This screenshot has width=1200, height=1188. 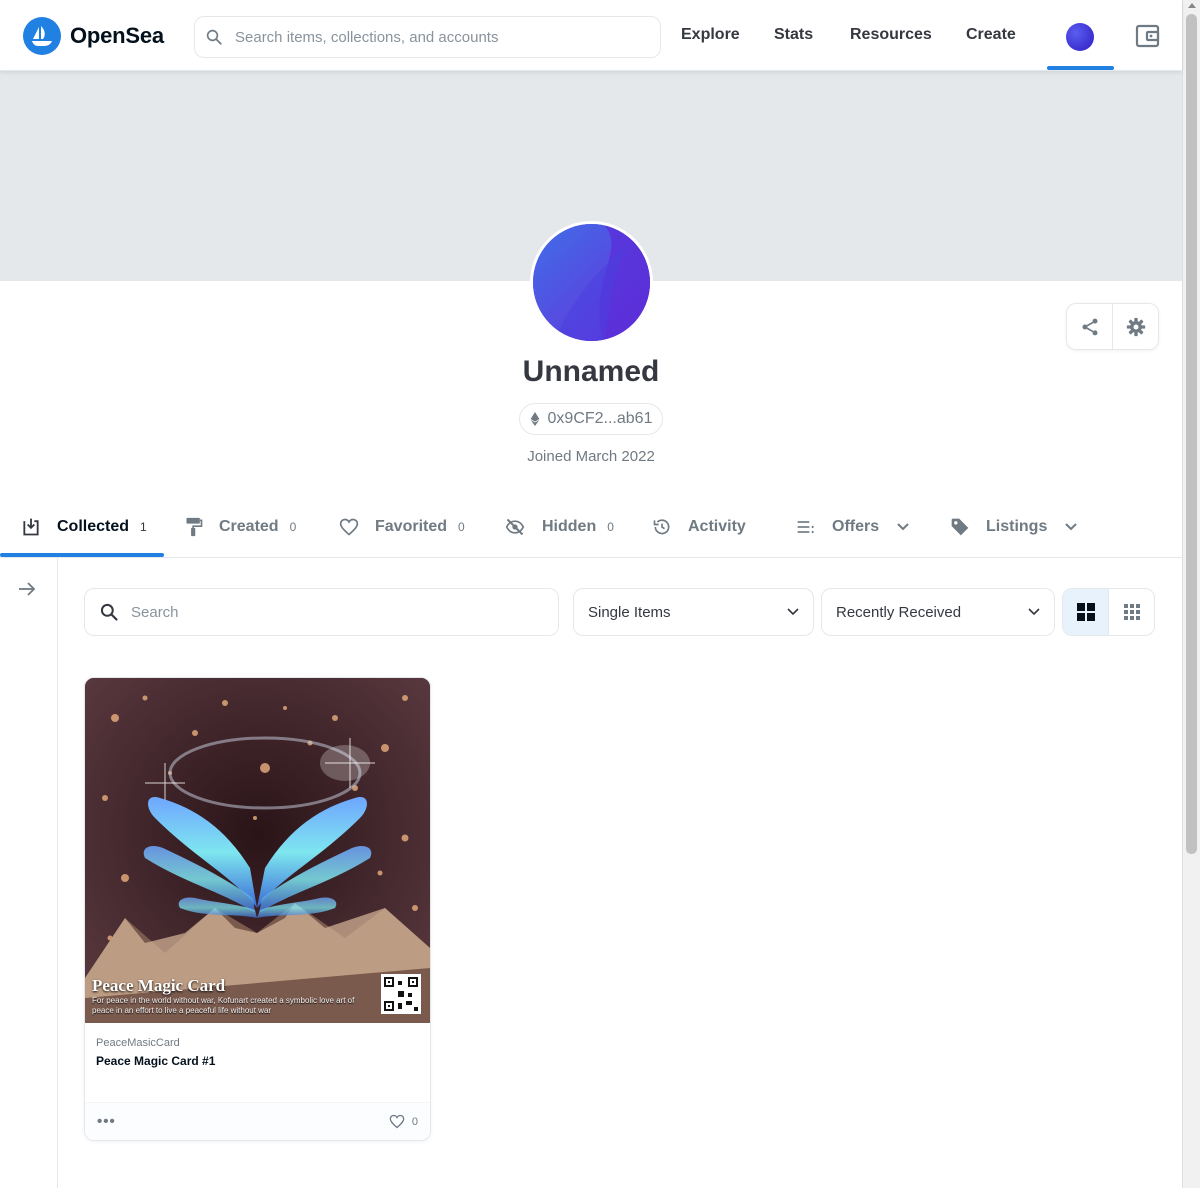 I want to click on nav-resources: Resources, so click(x=891, y=35).